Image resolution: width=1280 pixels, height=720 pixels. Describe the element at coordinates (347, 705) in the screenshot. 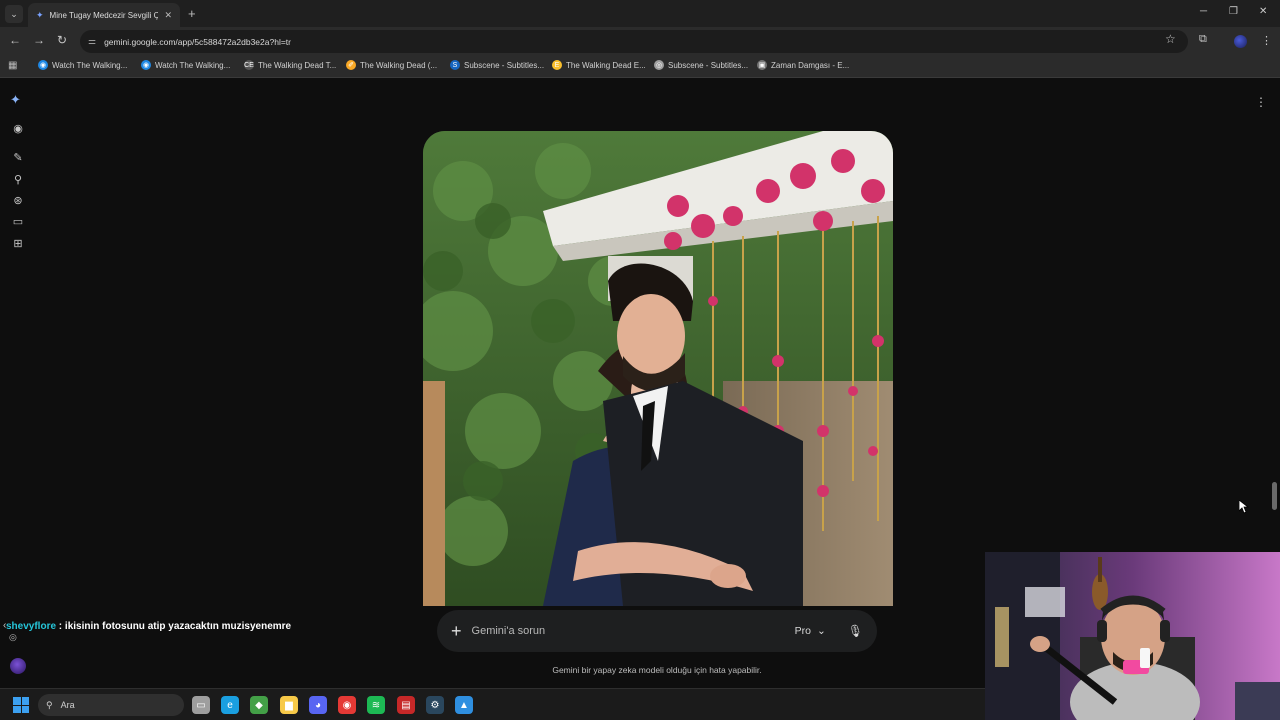

I see `chrome-taskbar-icon: ◉` at that location.